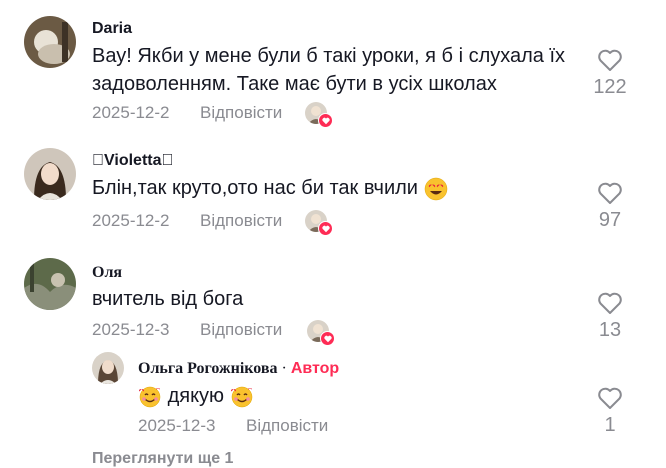  Describe the element at coordinates (610, 330) in the screenshot. I see `like-count: 13` at that location.